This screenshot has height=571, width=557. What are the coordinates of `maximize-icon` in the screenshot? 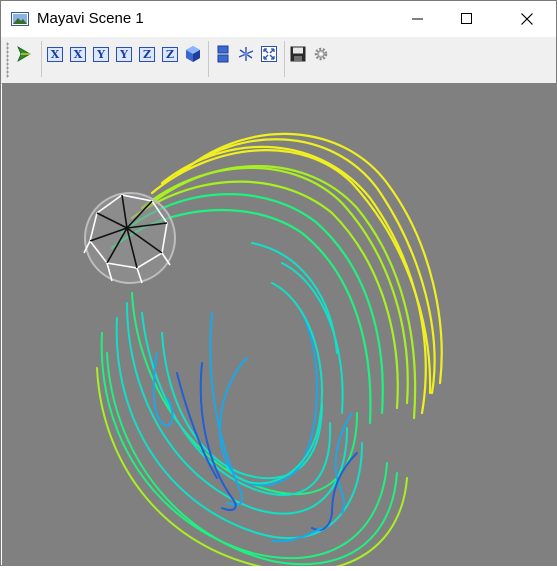 It's located at (466, 18).